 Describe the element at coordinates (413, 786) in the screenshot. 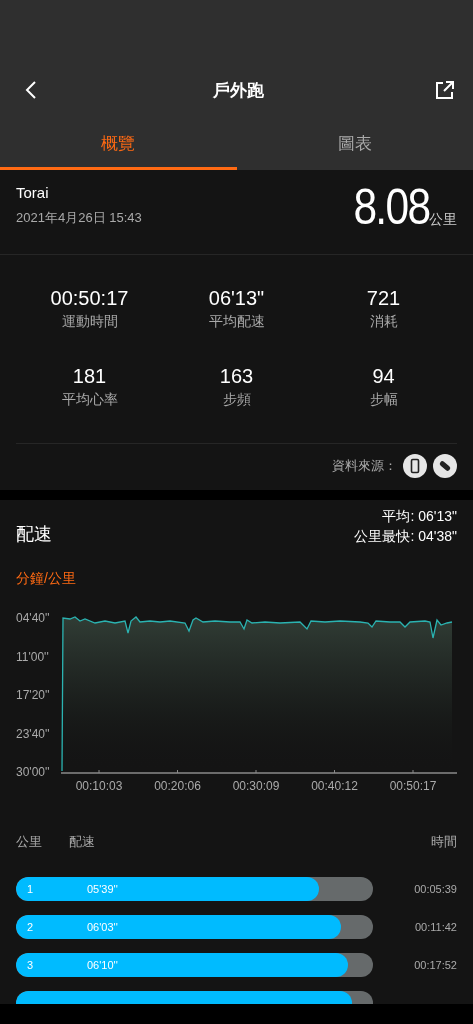

I see `x-tick-label: 00:50:17` at that location.